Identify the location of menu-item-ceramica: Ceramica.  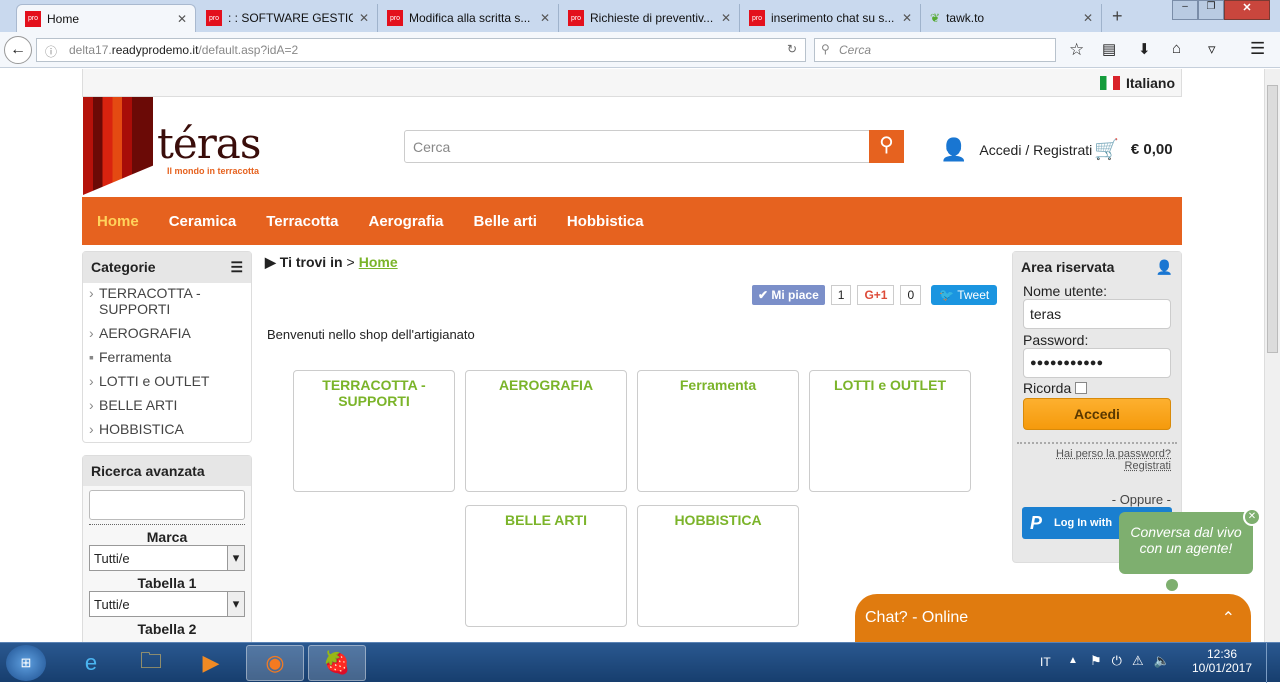
(203, 221).